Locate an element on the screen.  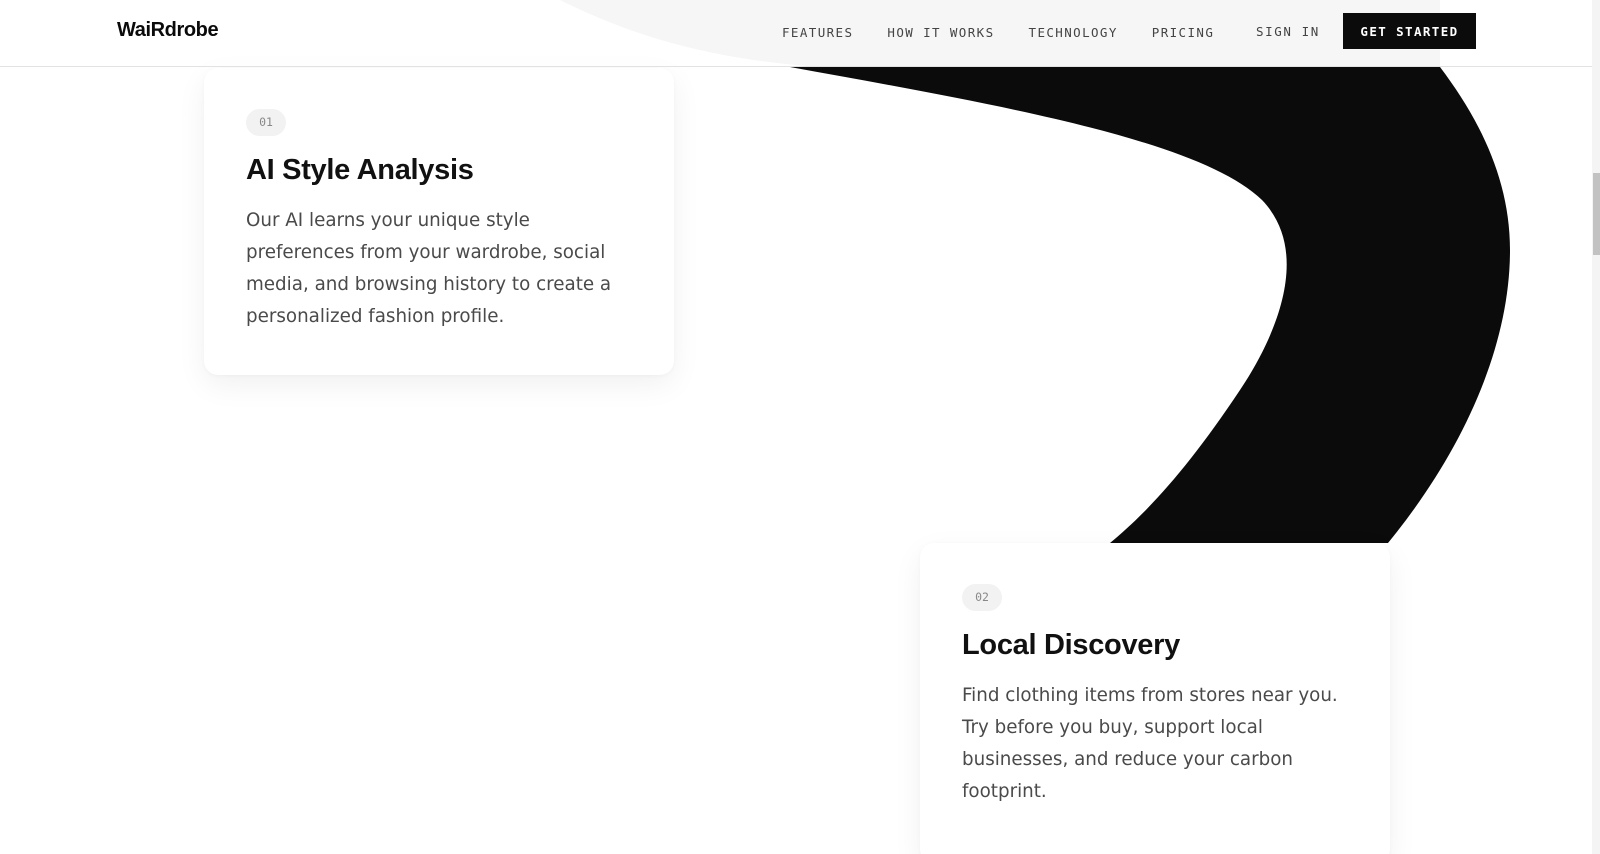
nav-link-how-it-works: HOW IT WORKS is located at coordinates (940, 32).